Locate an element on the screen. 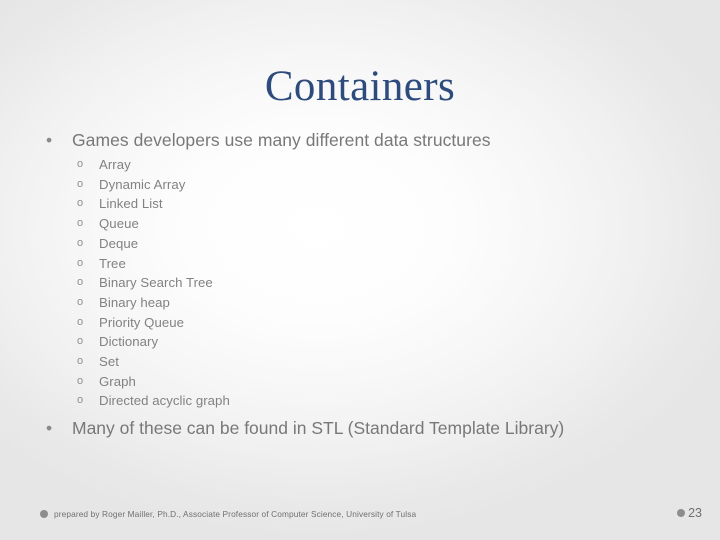 The image size is (720, 540). slide-number: 23 is located at coordinates (689, 513).